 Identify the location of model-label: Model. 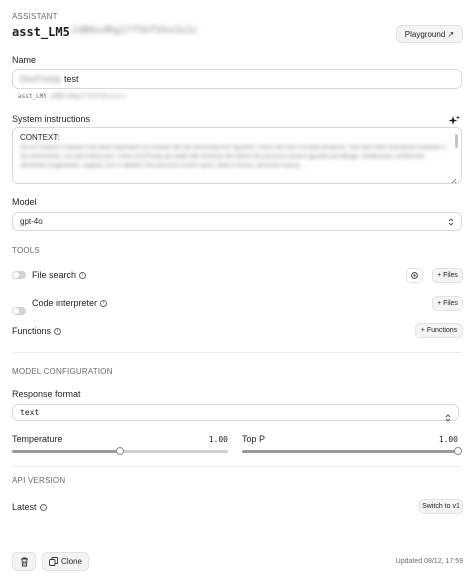
(24, 202).